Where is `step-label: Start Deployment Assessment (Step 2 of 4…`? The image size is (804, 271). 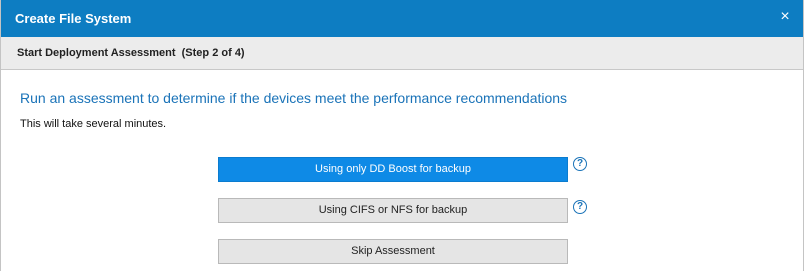
step-label: Start Deployment Assessment (Step 2 of 4… is located at coordinates (131, 53).